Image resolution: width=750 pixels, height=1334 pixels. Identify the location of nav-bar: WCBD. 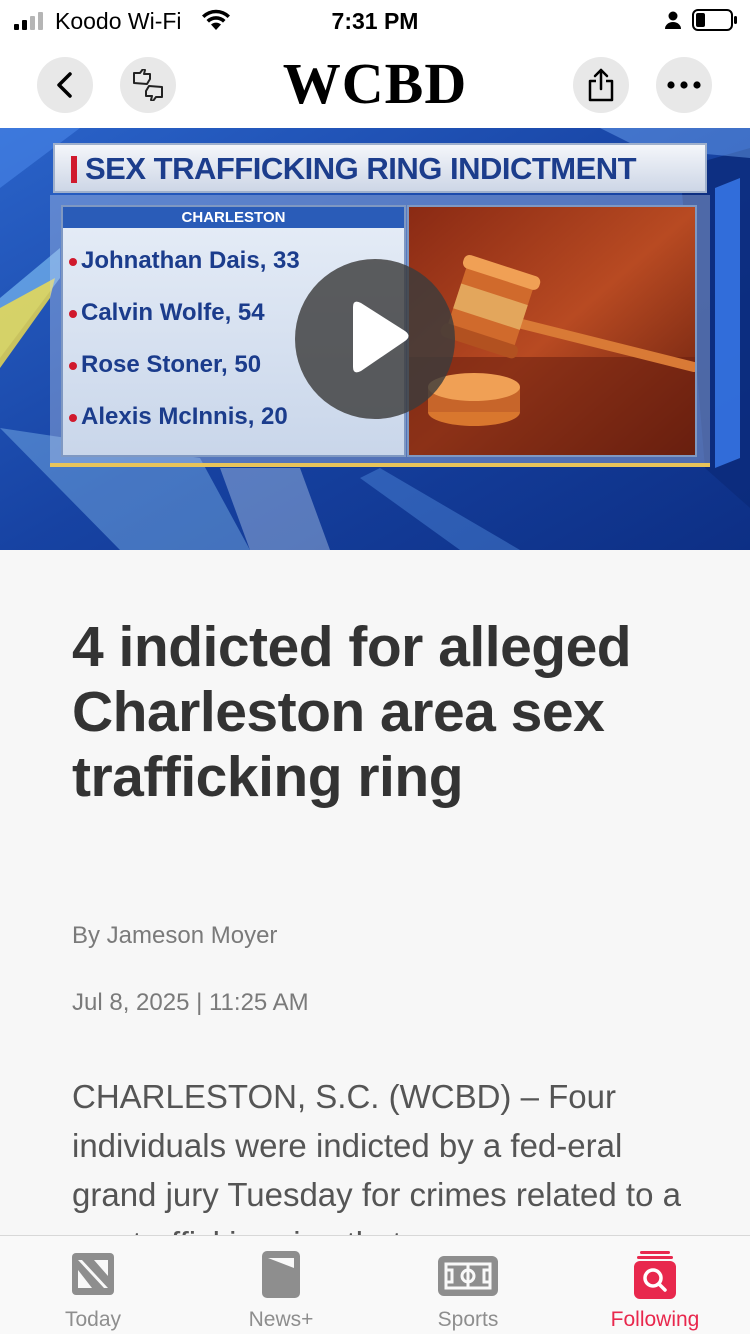
(375, 84).